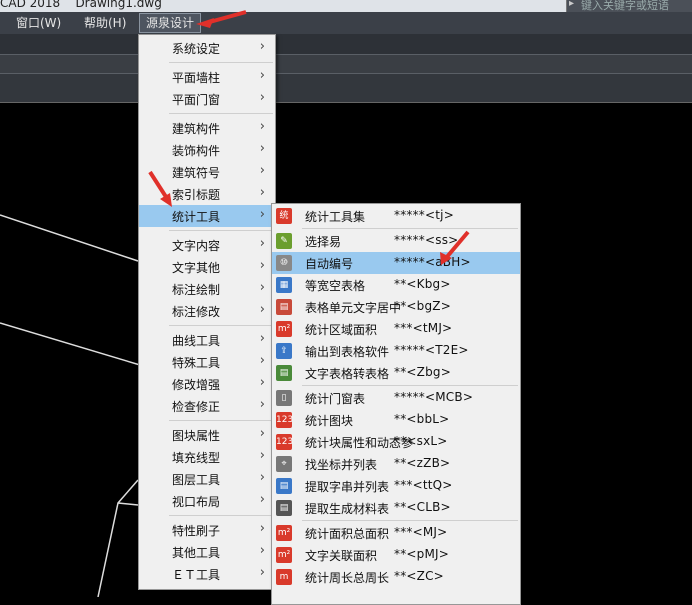  What do you see at coordinates (396, 398) in the screenshot?
I see `submenu-item: ▯ 统计门窗表 *****<MCB>` at bounding box center [396, 398].